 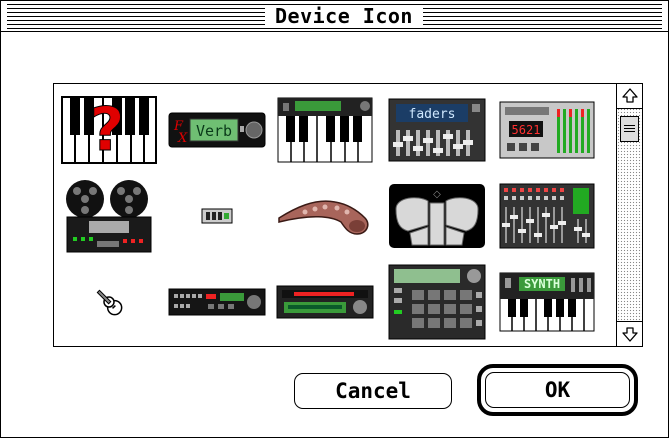 I want to click on icon-cell-drum-machine, so click(x=437, y=302).